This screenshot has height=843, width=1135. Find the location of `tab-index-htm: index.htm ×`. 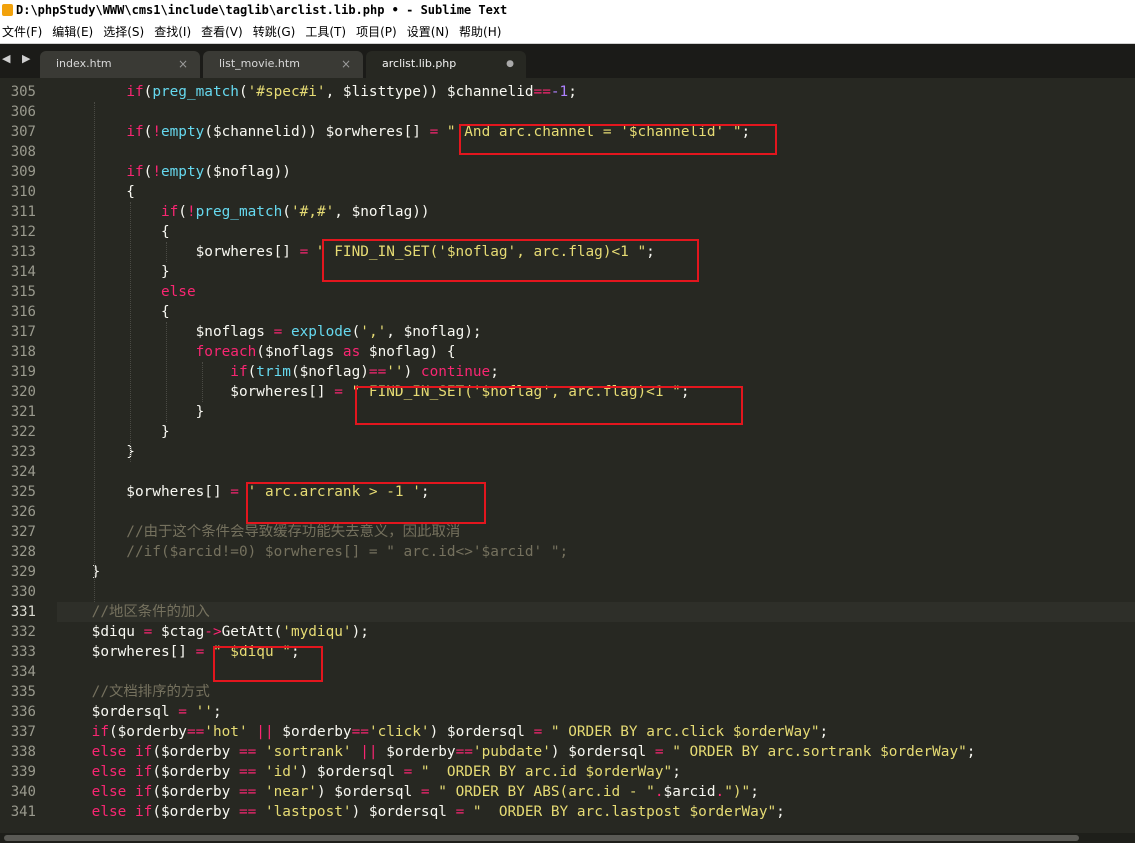

tab-index-htm: index.htm × is located at coordinates (120, 64).